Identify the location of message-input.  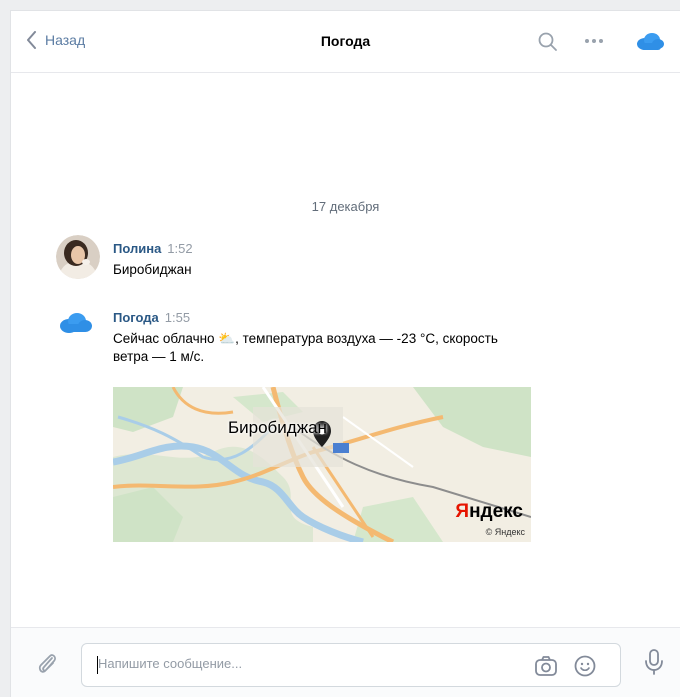
(308, 663).